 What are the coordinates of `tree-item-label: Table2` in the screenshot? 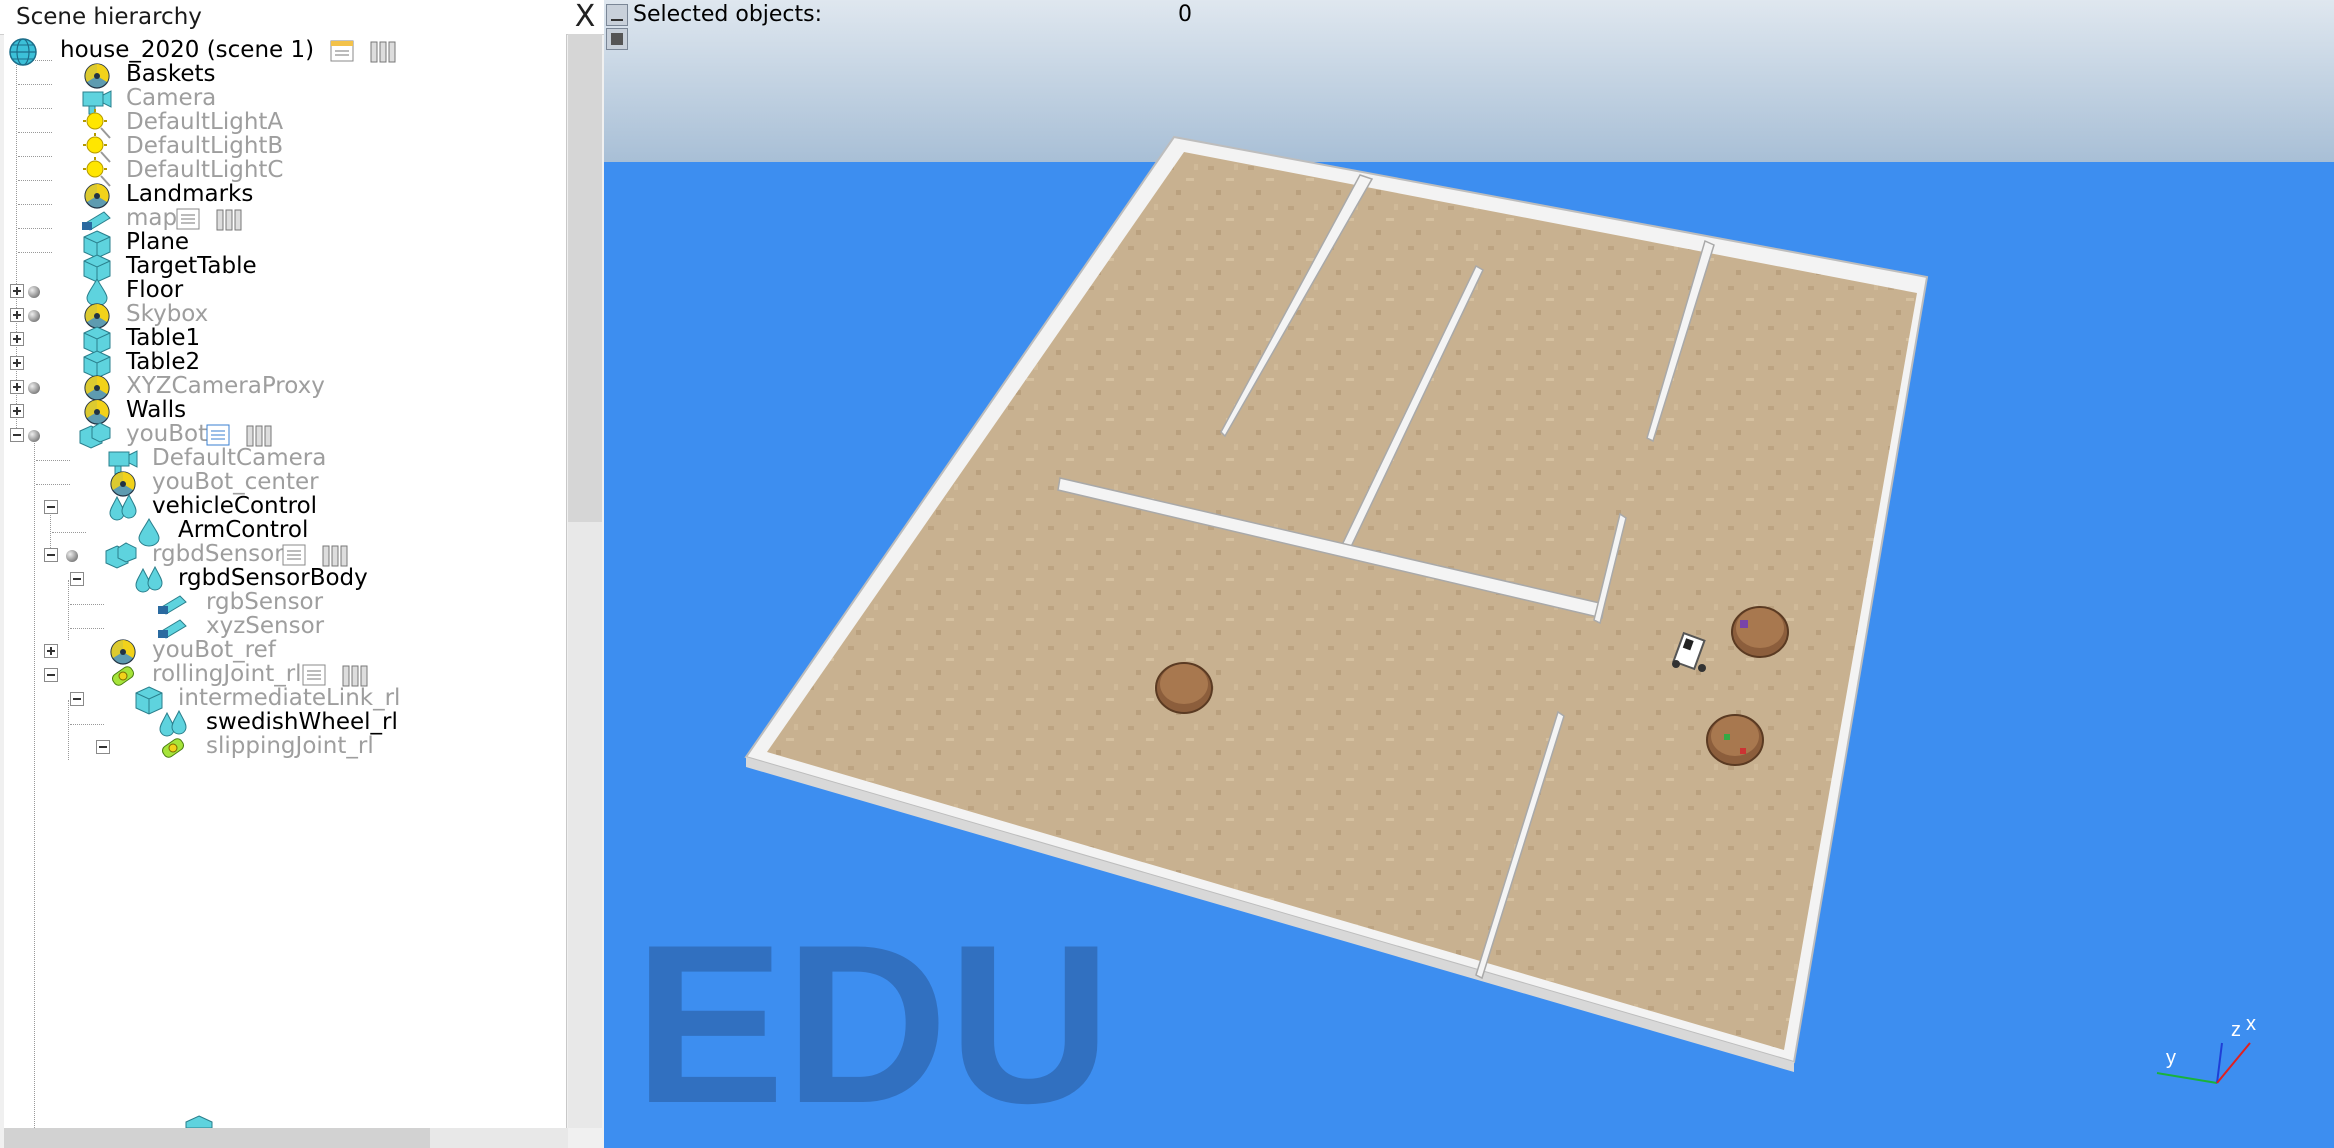 It's located at (163, 362).